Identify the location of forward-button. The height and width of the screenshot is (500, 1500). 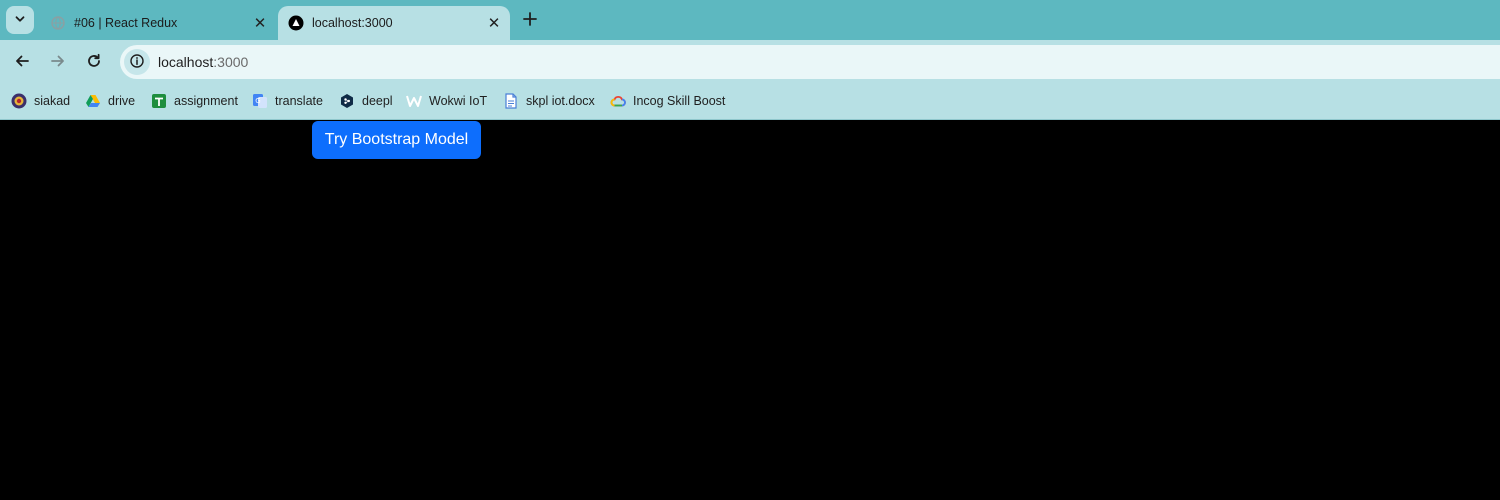
(58, 62).